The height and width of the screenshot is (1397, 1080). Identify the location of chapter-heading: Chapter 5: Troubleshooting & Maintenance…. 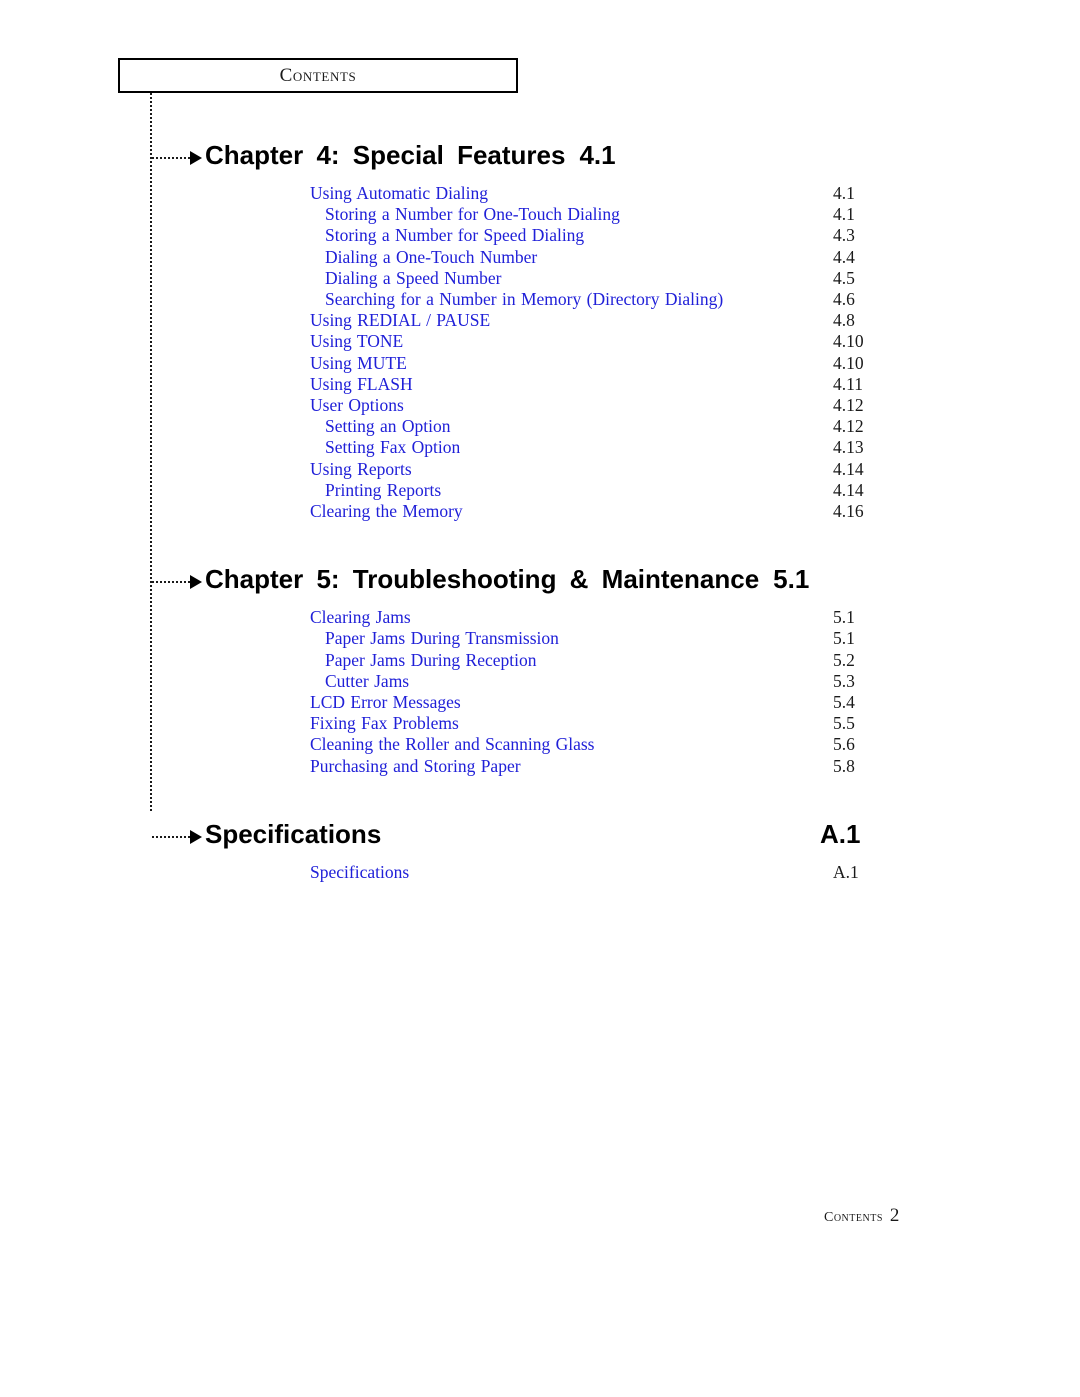
(507, 579).